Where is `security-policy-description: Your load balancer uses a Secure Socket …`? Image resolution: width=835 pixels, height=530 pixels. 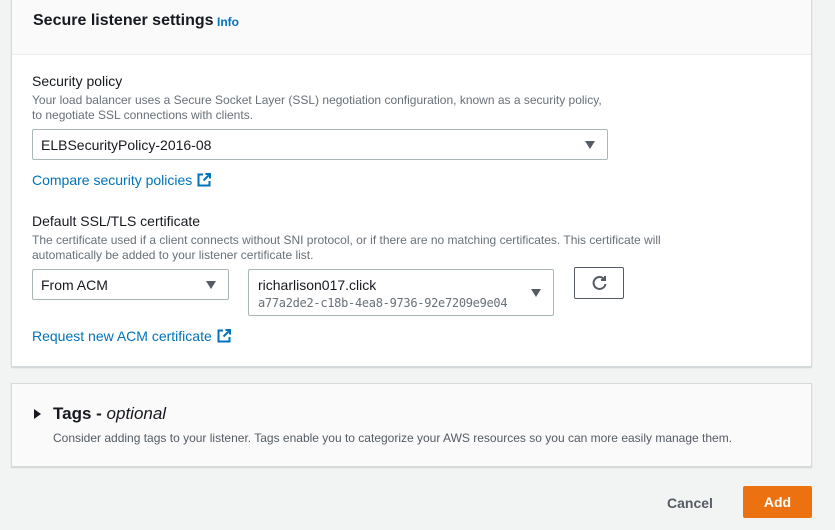 security-policy-description: Your load balancer uses a Secure Socket … is located at coordinates (317, 107).